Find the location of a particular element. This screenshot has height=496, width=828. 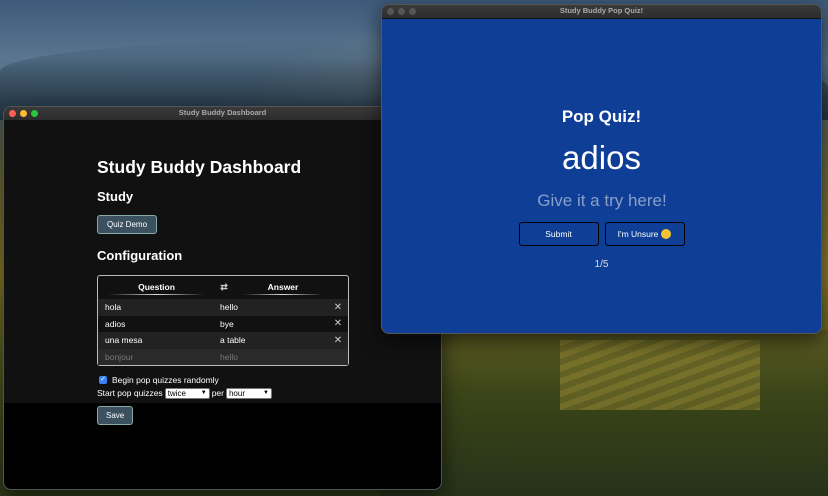

dashboard-titlebar: Study Buddy Dashboard is located at coordinates (222, 114).